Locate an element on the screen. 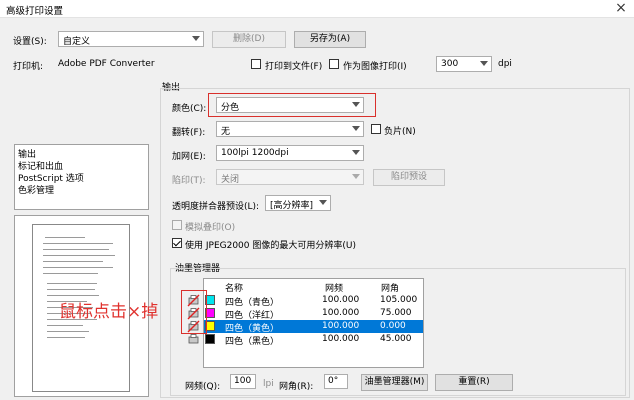  ink-row: 四色（黄色） 100.000 0.000 is located at coordinates (313, 327).